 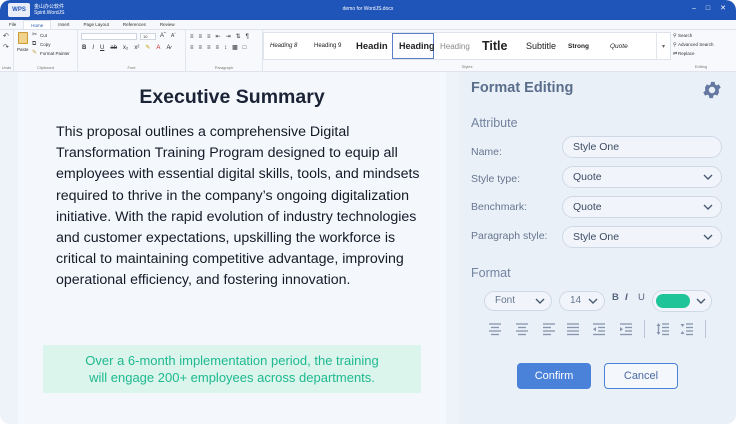 I want to click on clipboard-group-label: Clipboard, so click(x=45, y=67).